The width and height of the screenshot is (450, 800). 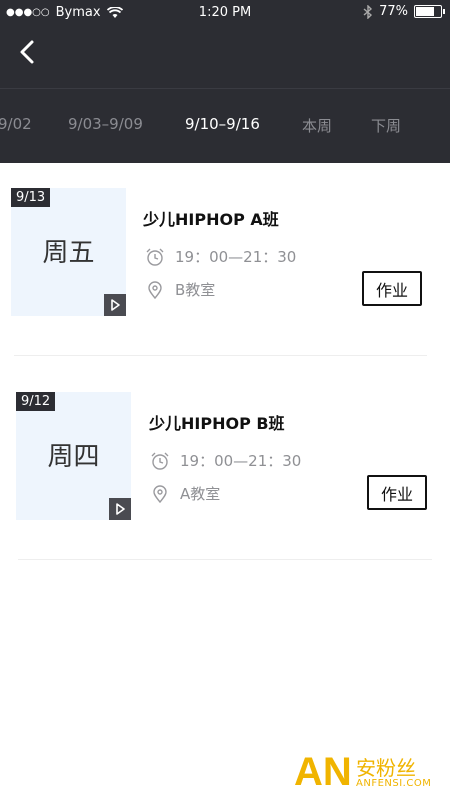 What do you see at coordinates (394, 783) in the screenshot?
I see `watermark-en: ANFENSI.COM` at bounding box center [394, 783].